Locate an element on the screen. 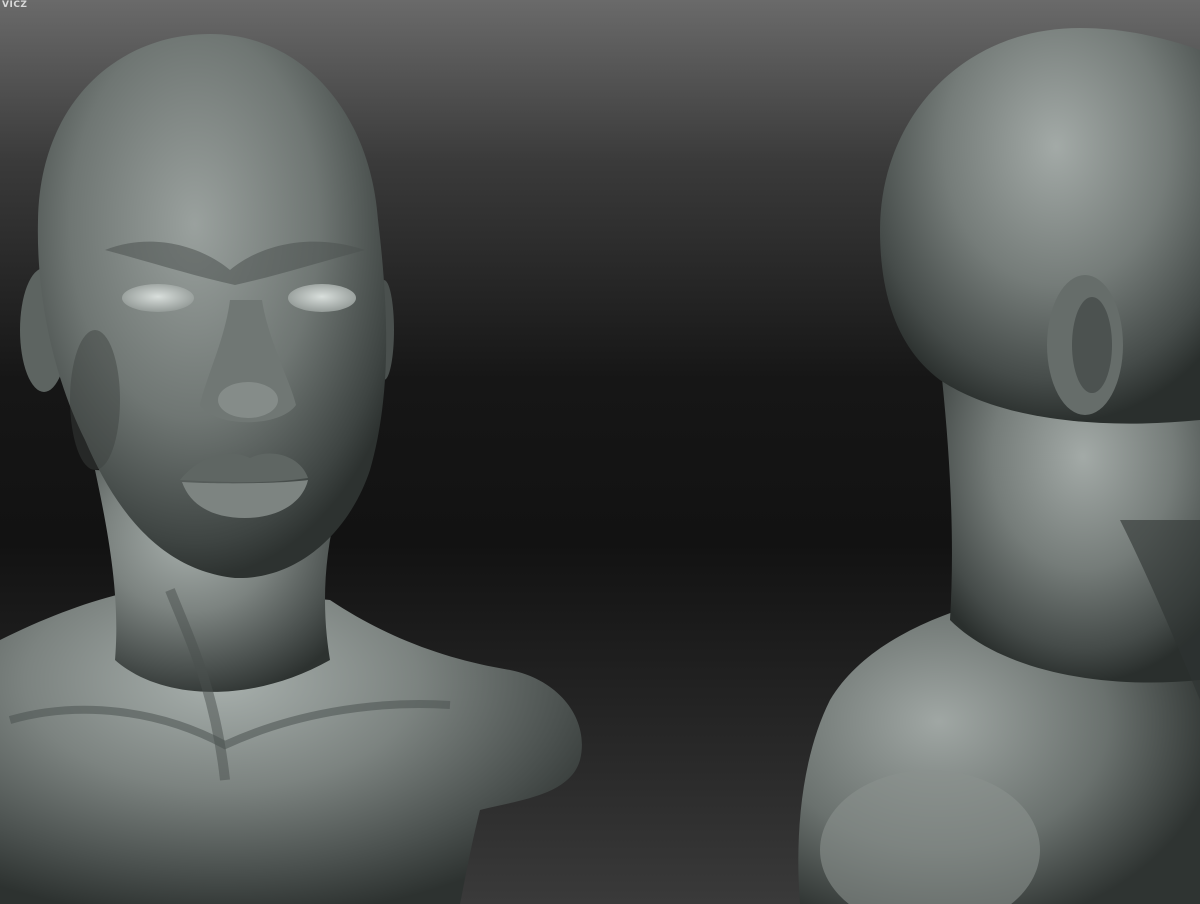 The height and width of the screenshot is (904, 1200). front-left-eye is located at coordinates (158, 298).